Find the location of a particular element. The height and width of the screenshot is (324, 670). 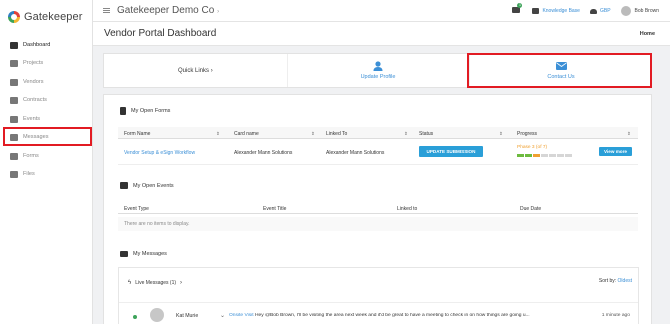

column-header-form-name: Form Name is located at coordinates (137, 134).